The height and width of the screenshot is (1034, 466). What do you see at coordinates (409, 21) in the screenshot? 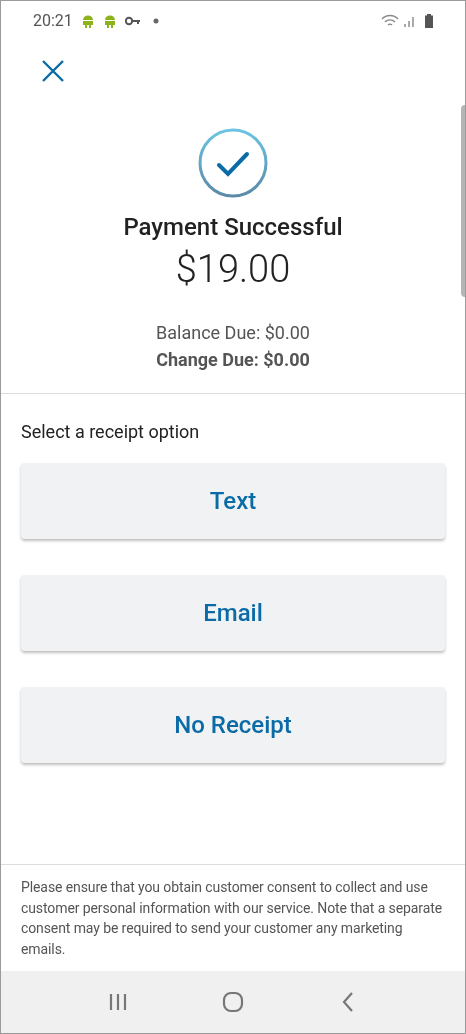
I see `signal-icon` at bounding box center [409, 21].